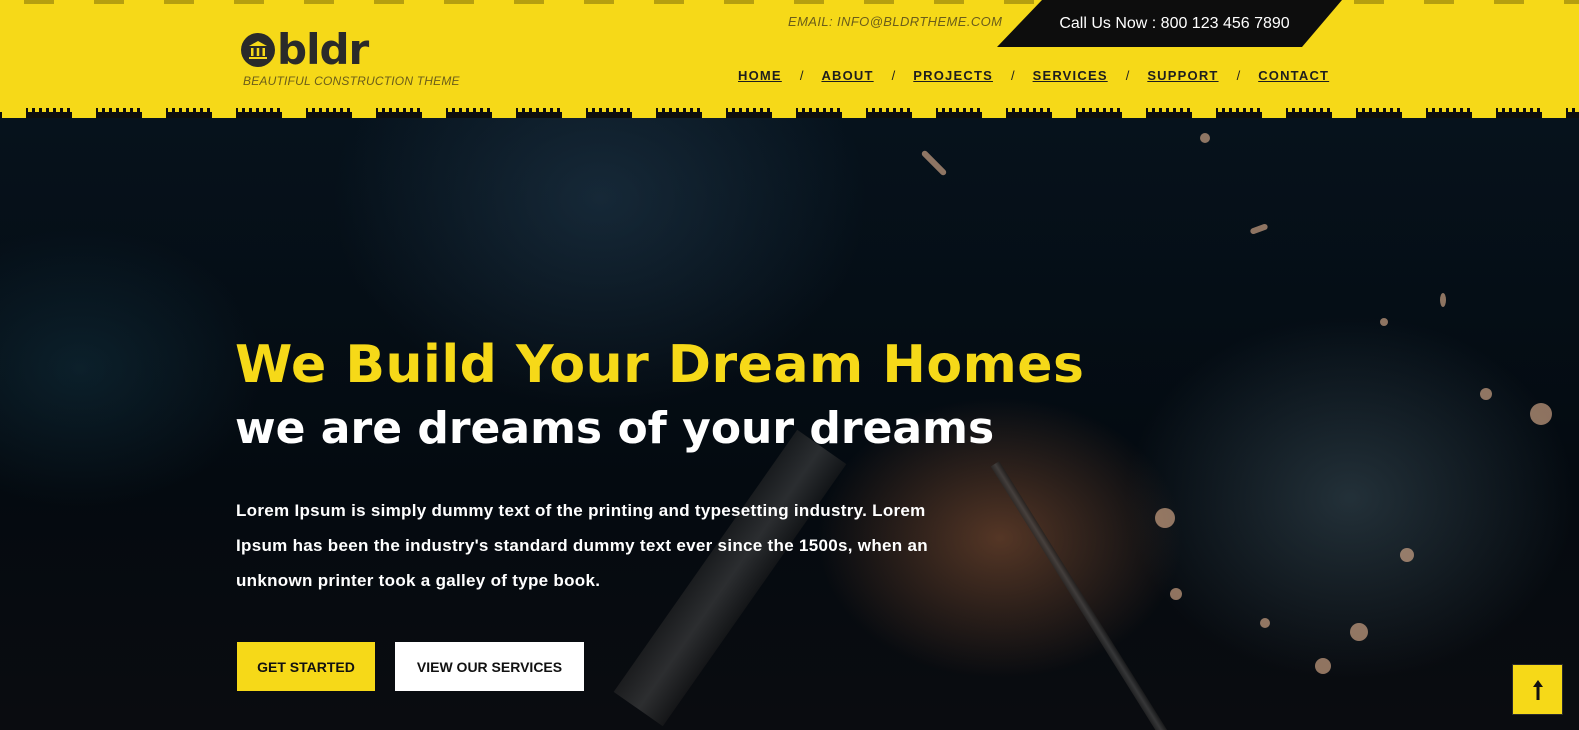 This screenshot has width=1579, height=730. Describe the element at coordinates (660, 365) in the screenshot. I see `hero-title: We Build Your Dream Homes` at that location.